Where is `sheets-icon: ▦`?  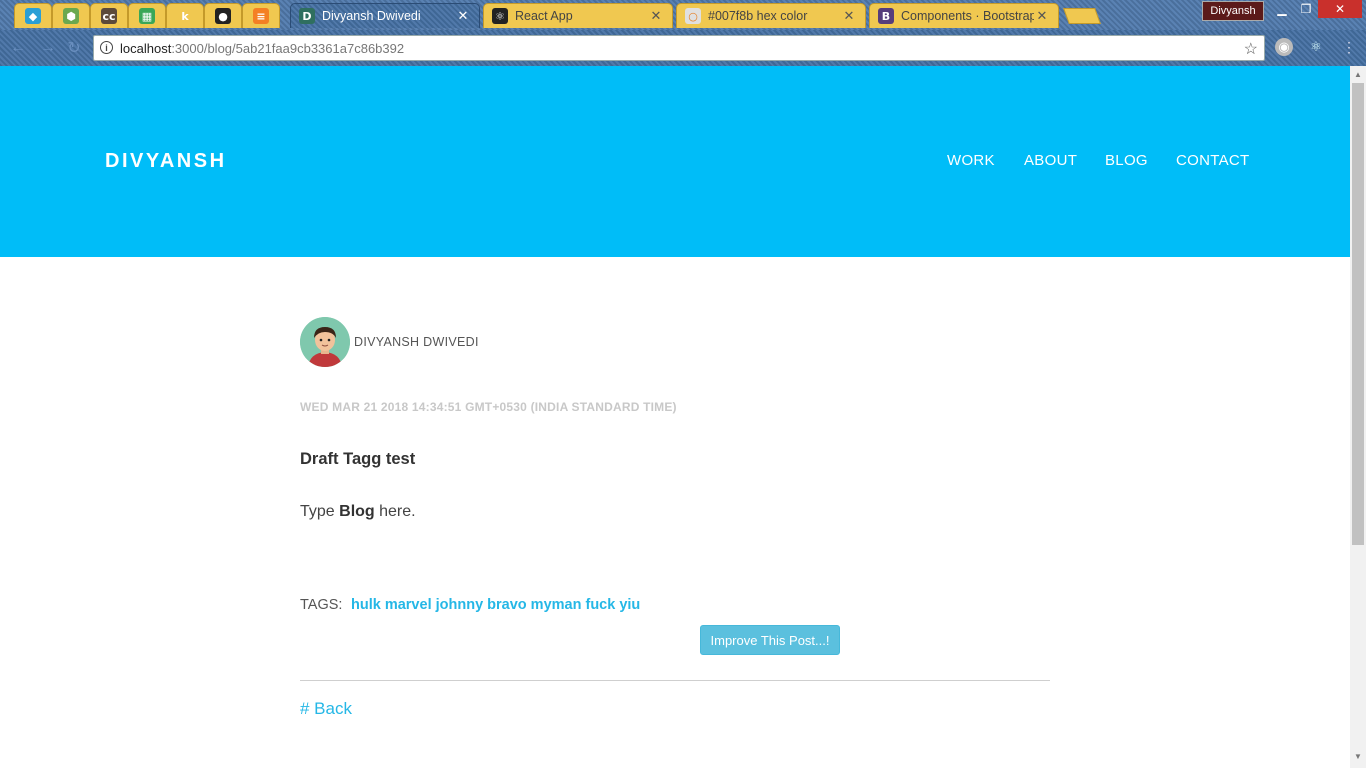 sheets-icon: ▦ is located at coordinates (147, 16).